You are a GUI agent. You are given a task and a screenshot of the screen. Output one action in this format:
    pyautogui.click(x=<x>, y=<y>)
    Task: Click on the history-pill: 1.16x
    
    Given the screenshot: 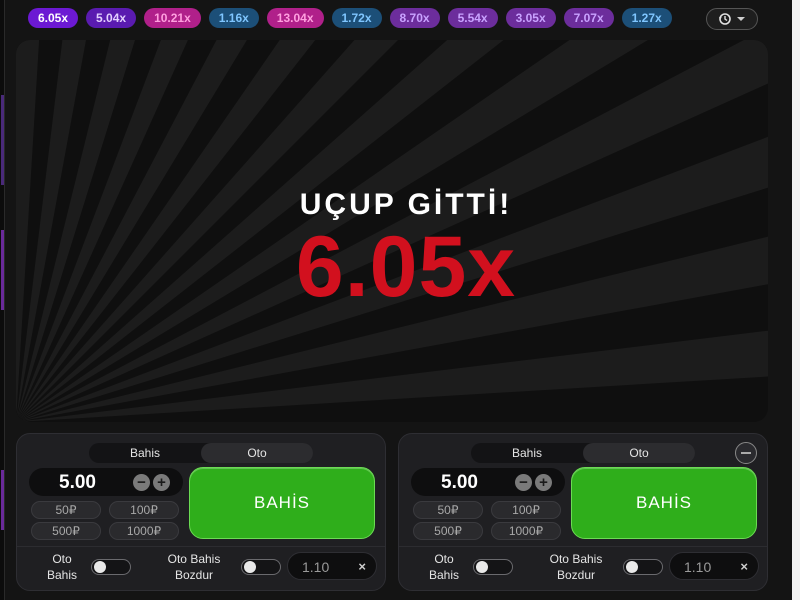 What is the action you would take?
    pyautogui.click(x=233, y=18)
    